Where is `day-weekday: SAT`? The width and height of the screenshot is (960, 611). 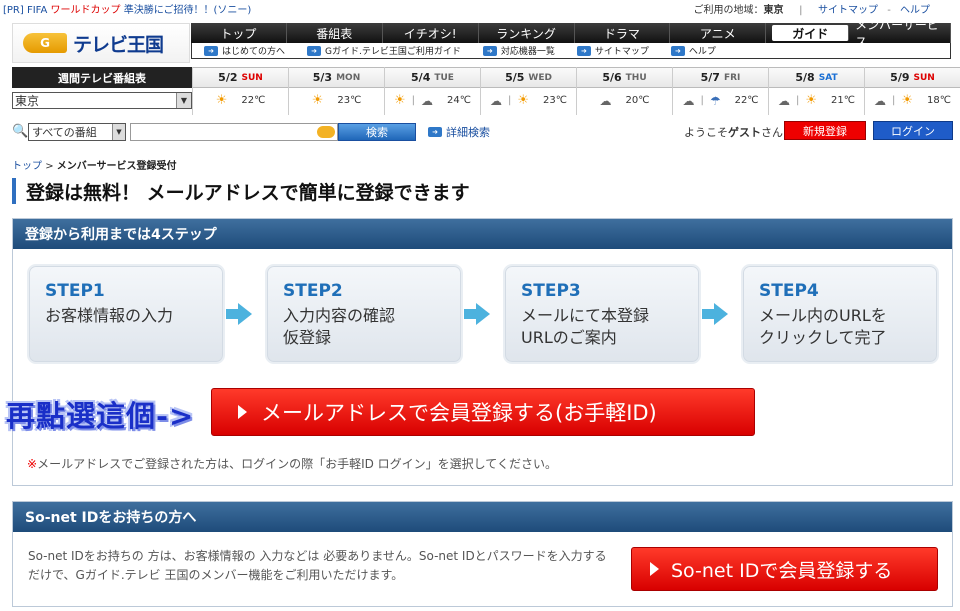
day-weekday: SAT is located at coordinates (828, 77).